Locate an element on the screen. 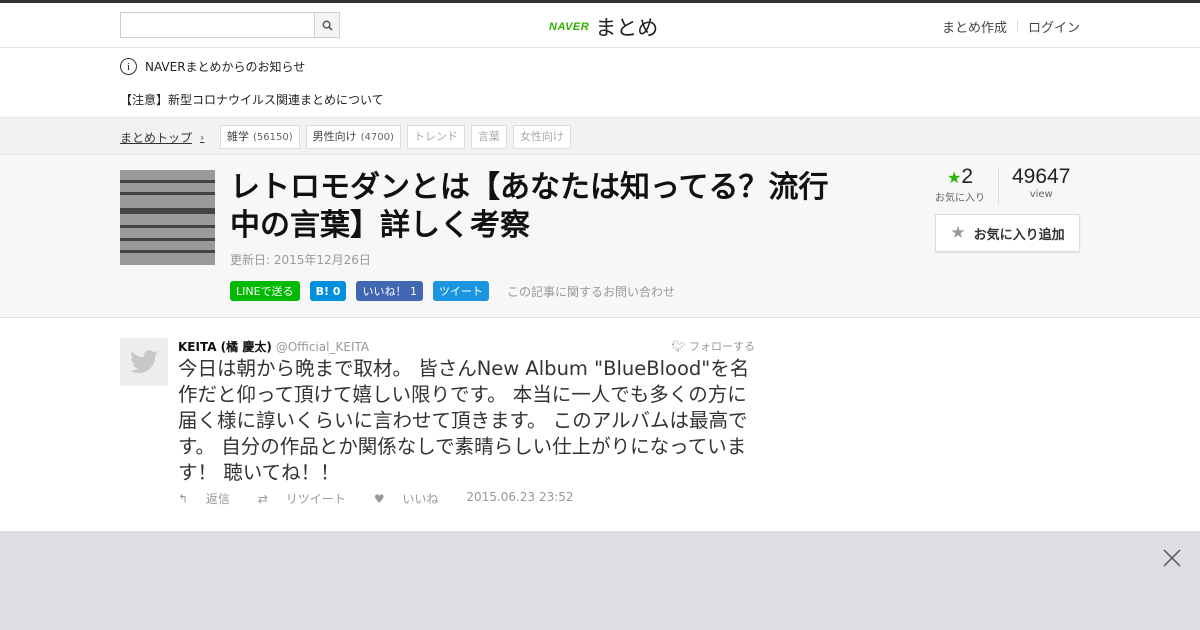 Image resolution: width=1200 pixels, height=630 pixels. reply-label: 返信 is located at coordinates (217, 499).